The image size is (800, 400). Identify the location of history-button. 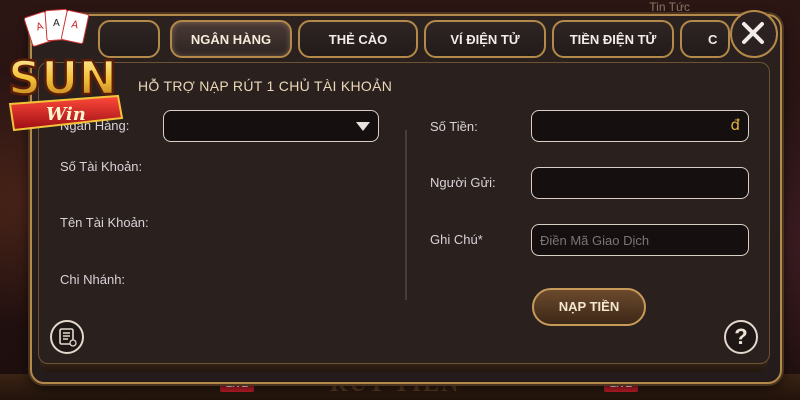
(67, 337).